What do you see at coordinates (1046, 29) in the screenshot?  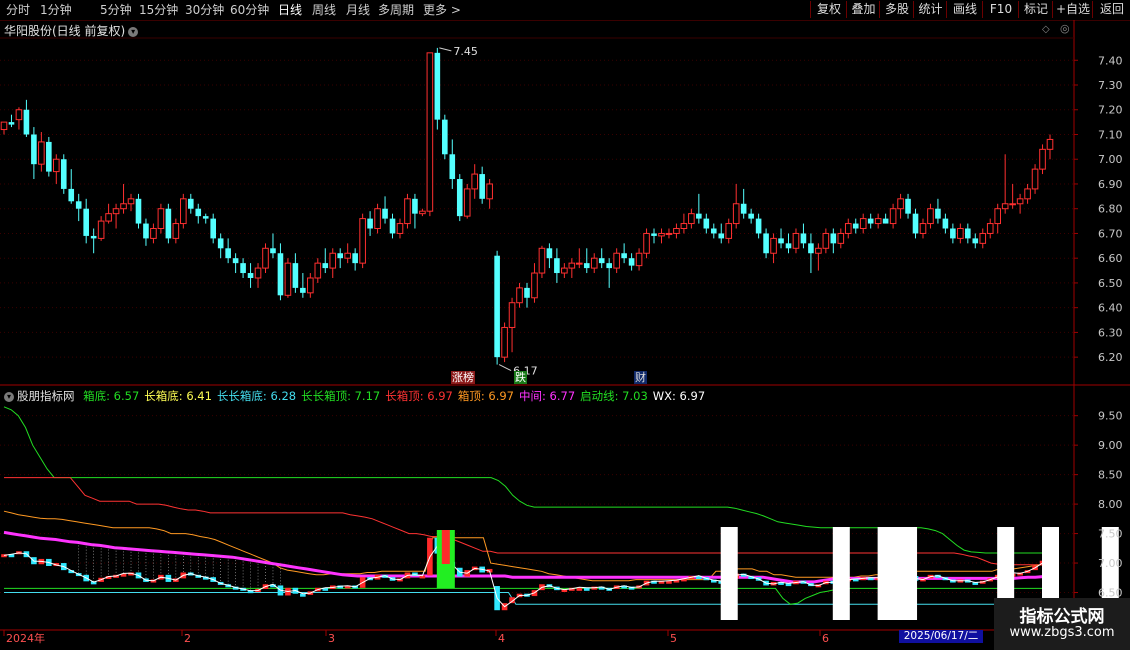 I see `diamond-icon: ◇` at bounding box center [1046, 29].